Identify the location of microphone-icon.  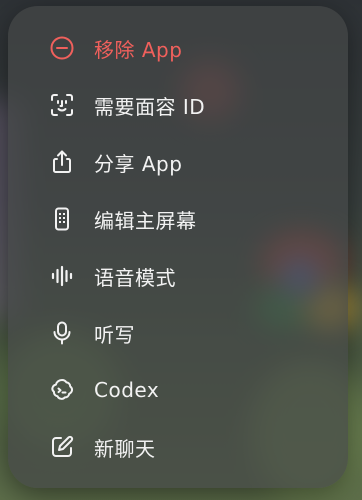
(62, 333).